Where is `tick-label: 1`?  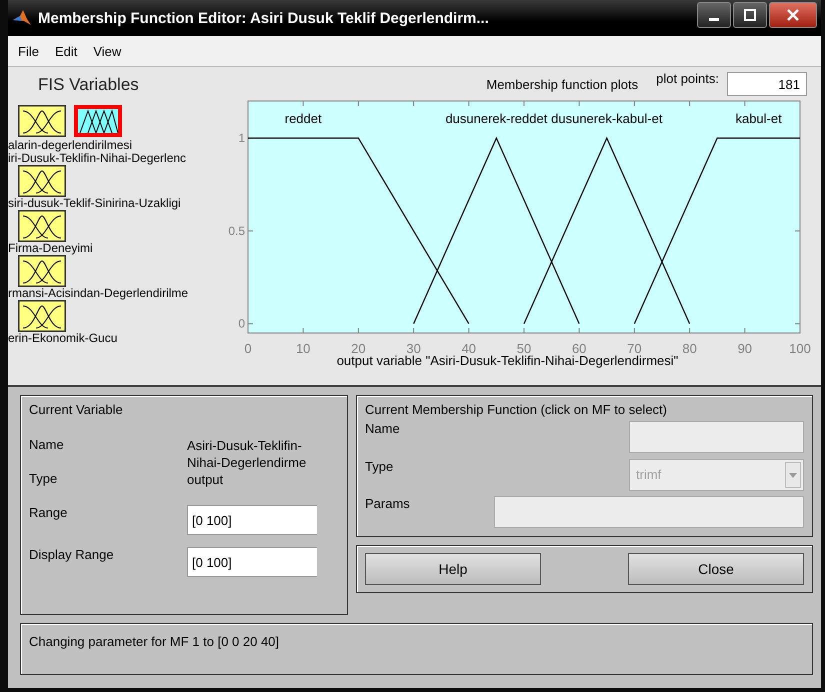
tick-label: 1 is located at coordinates (241, 138).